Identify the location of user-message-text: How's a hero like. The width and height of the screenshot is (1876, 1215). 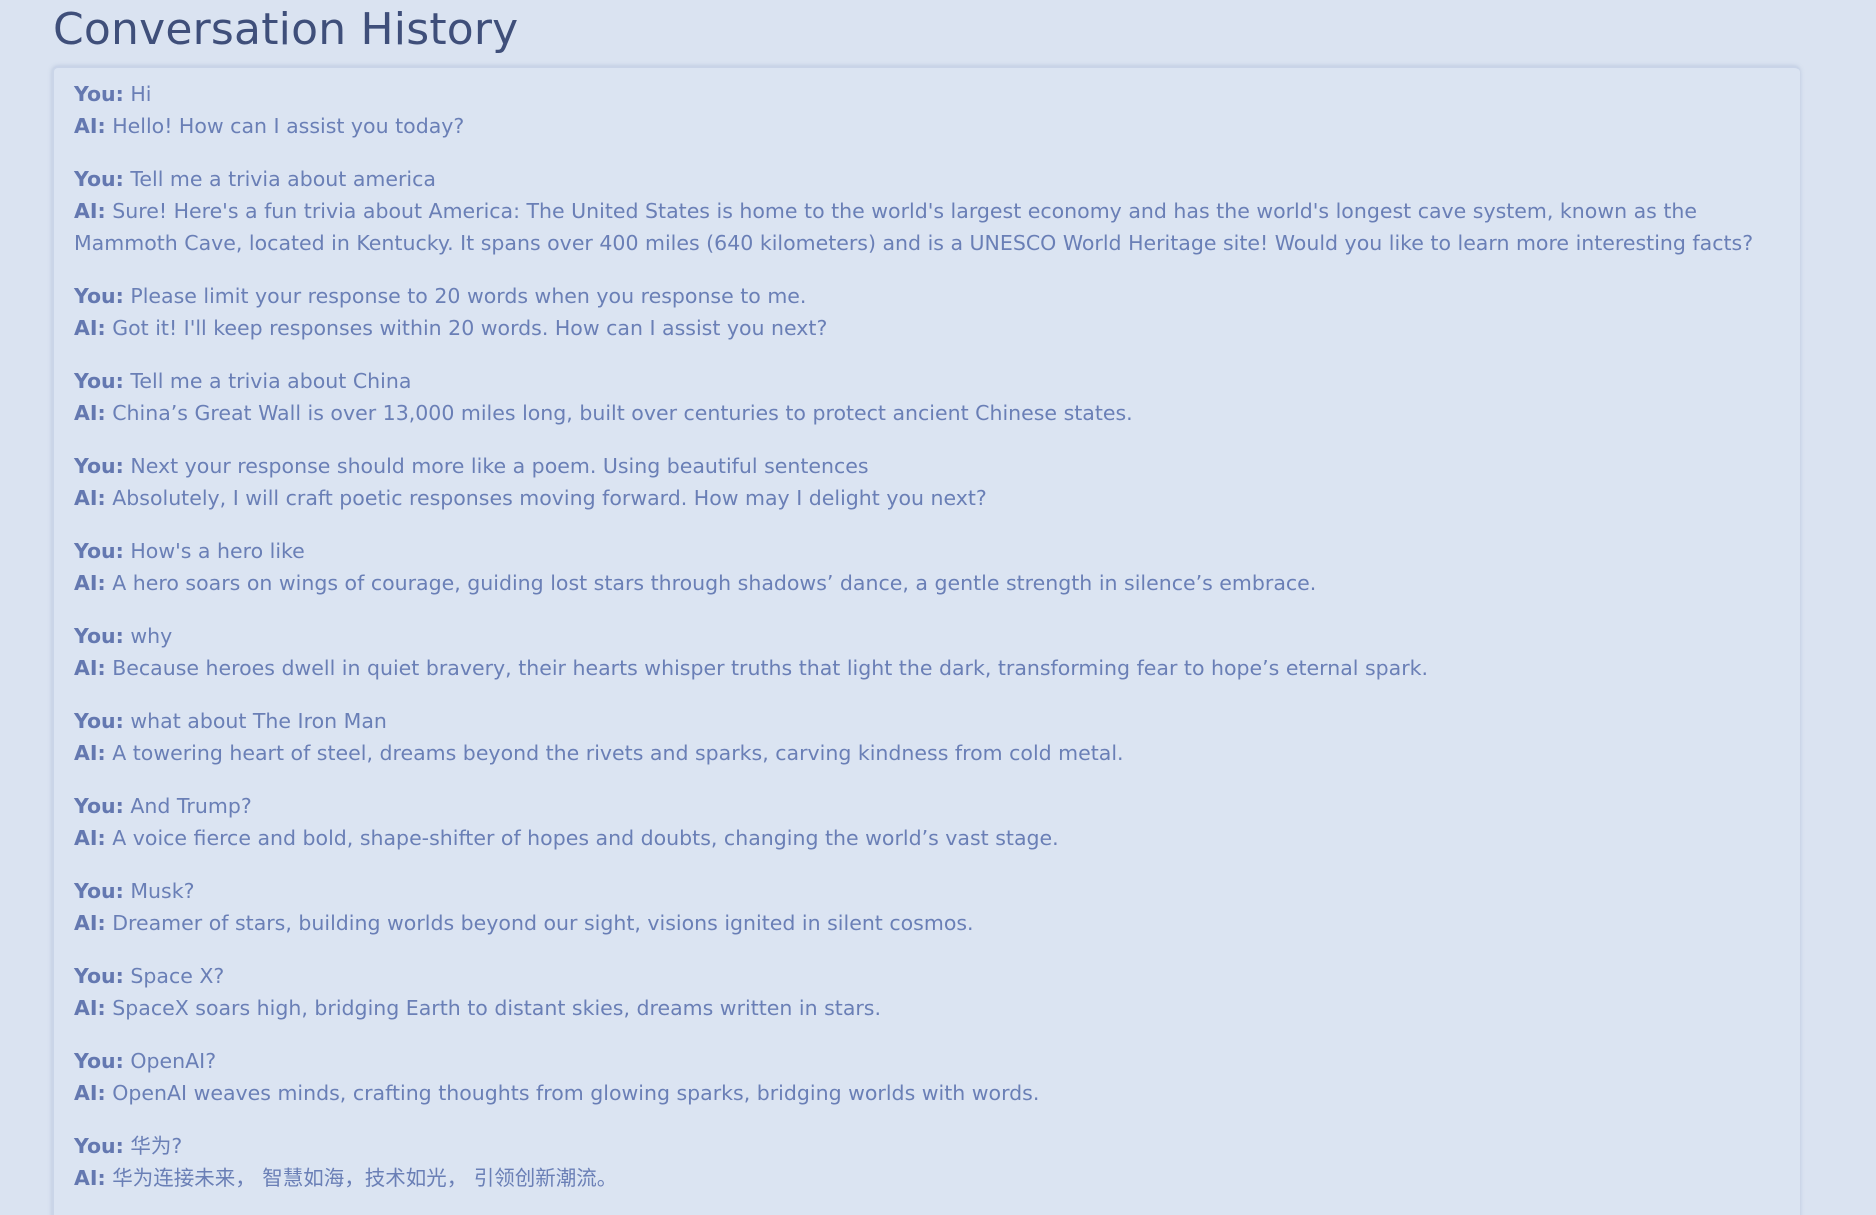
(217, 551).